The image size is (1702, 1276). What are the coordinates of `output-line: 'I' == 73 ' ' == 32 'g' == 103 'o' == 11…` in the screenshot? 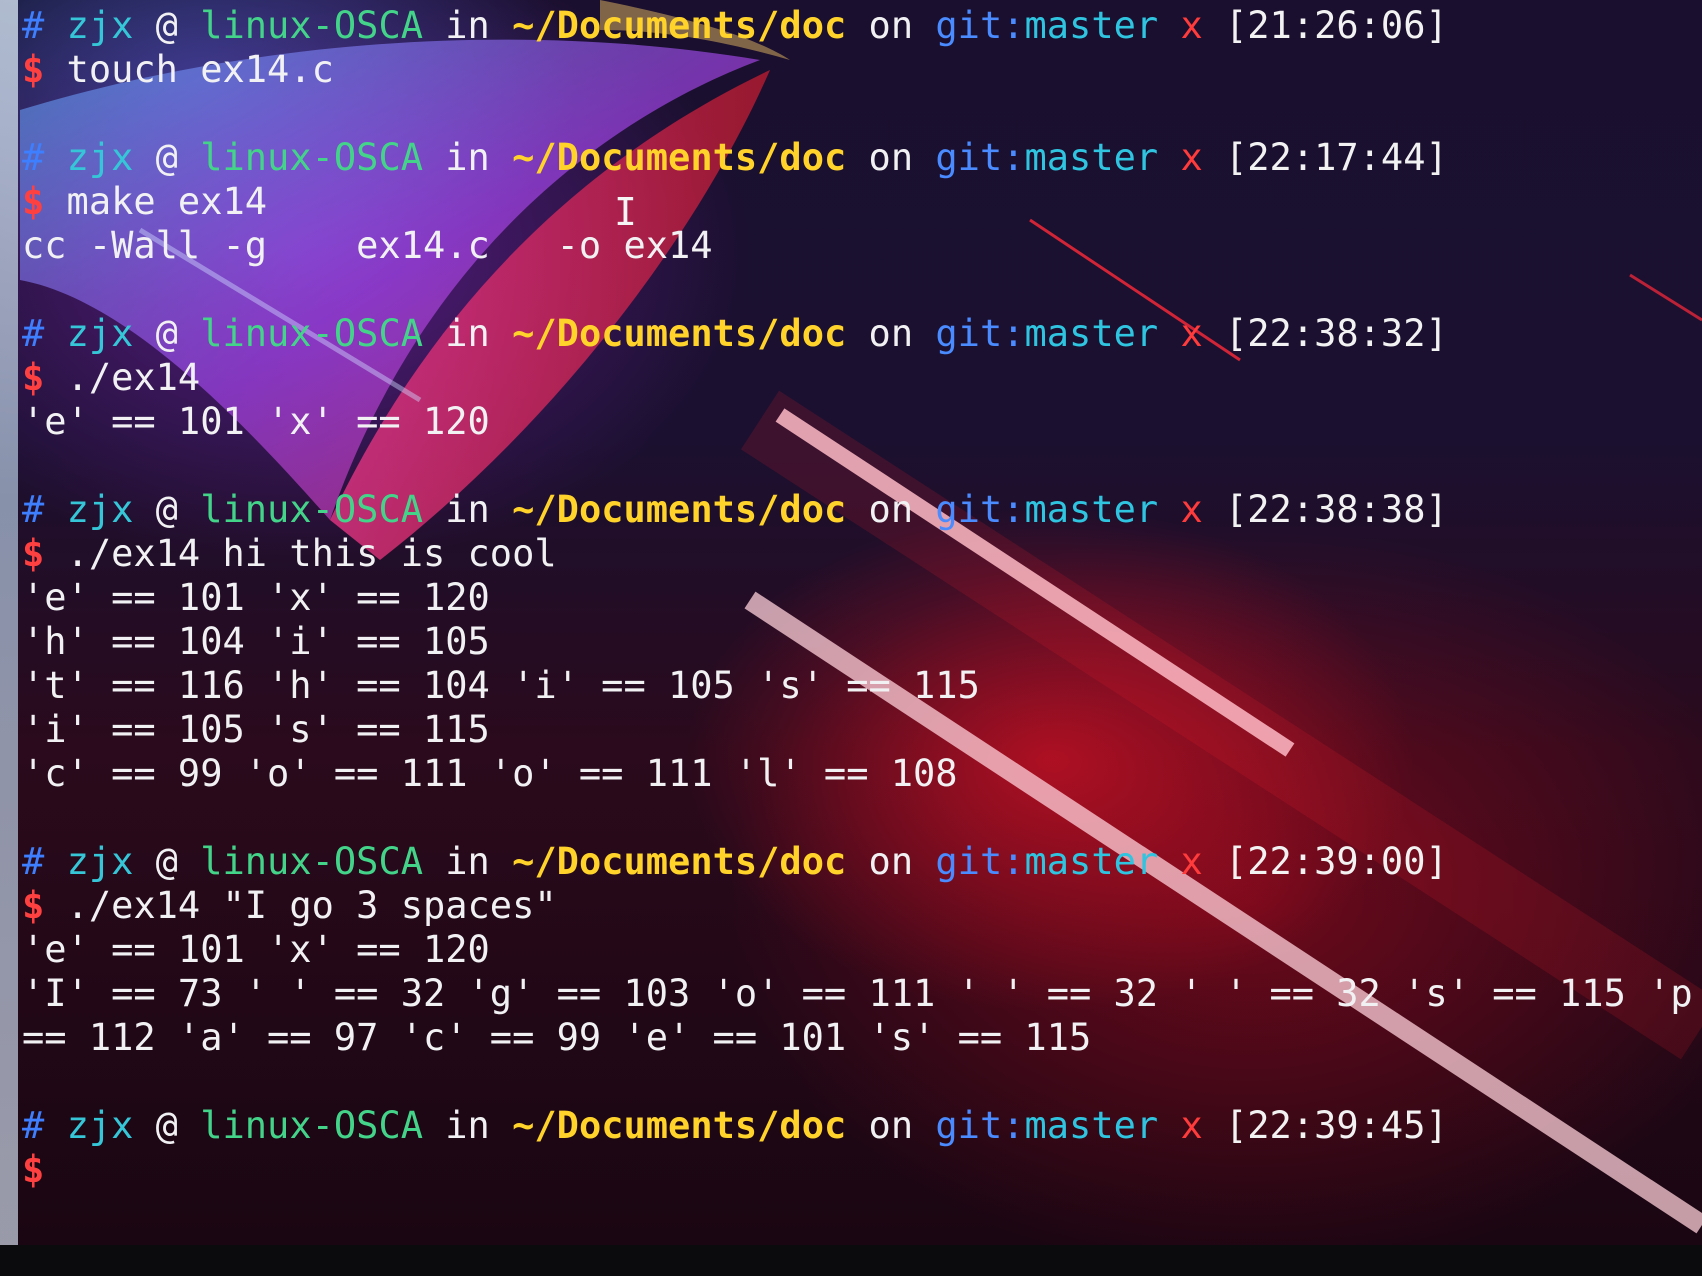 It's located at (862, 993).